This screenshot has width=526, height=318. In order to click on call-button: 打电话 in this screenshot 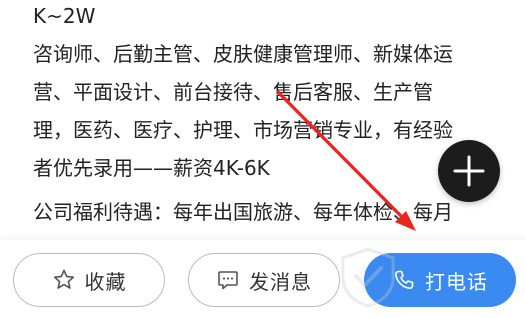, I will do `click(440, 280)`.